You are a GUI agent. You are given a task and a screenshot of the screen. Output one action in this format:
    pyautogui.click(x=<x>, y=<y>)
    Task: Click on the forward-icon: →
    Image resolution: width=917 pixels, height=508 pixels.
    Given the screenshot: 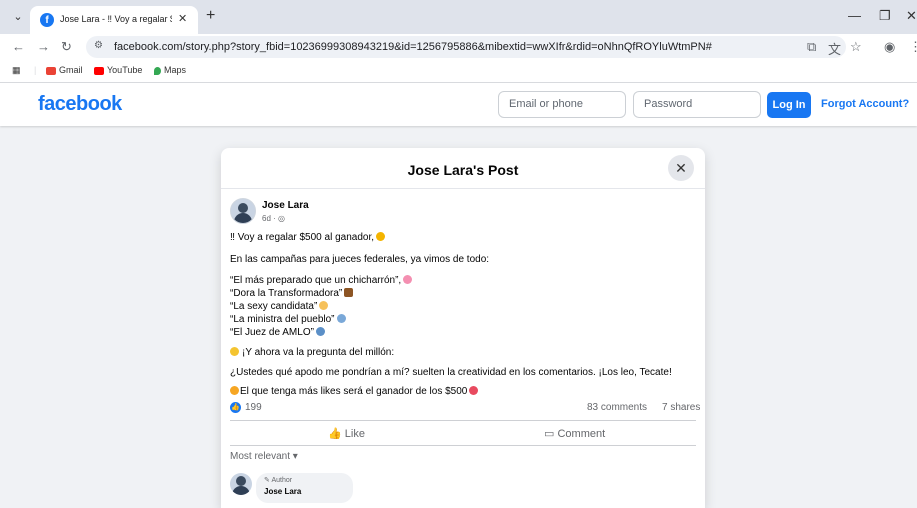 What is the action you would take?
    pyautogui.click(x=43, y=46)
    